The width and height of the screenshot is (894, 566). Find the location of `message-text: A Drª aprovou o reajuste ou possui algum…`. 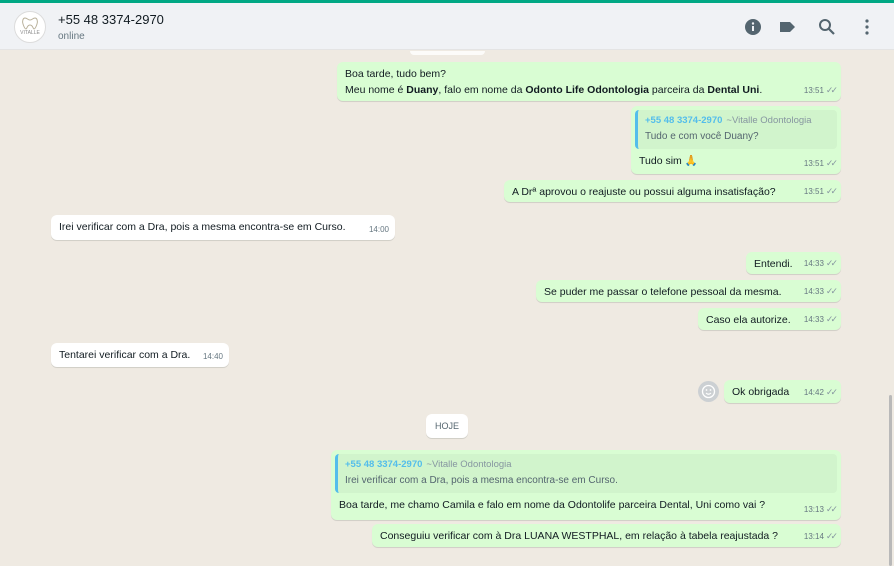

message-text: A Drª aprovou o reajuste ou possui algum… is located at coordinates (644, 192).